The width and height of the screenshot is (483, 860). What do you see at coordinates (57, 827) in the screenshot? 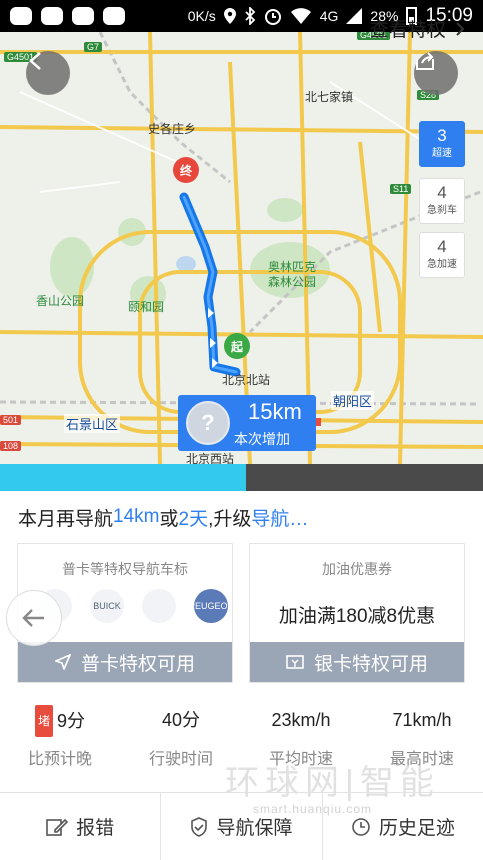
I see `edit-icon` at bounding box center [57, 827].